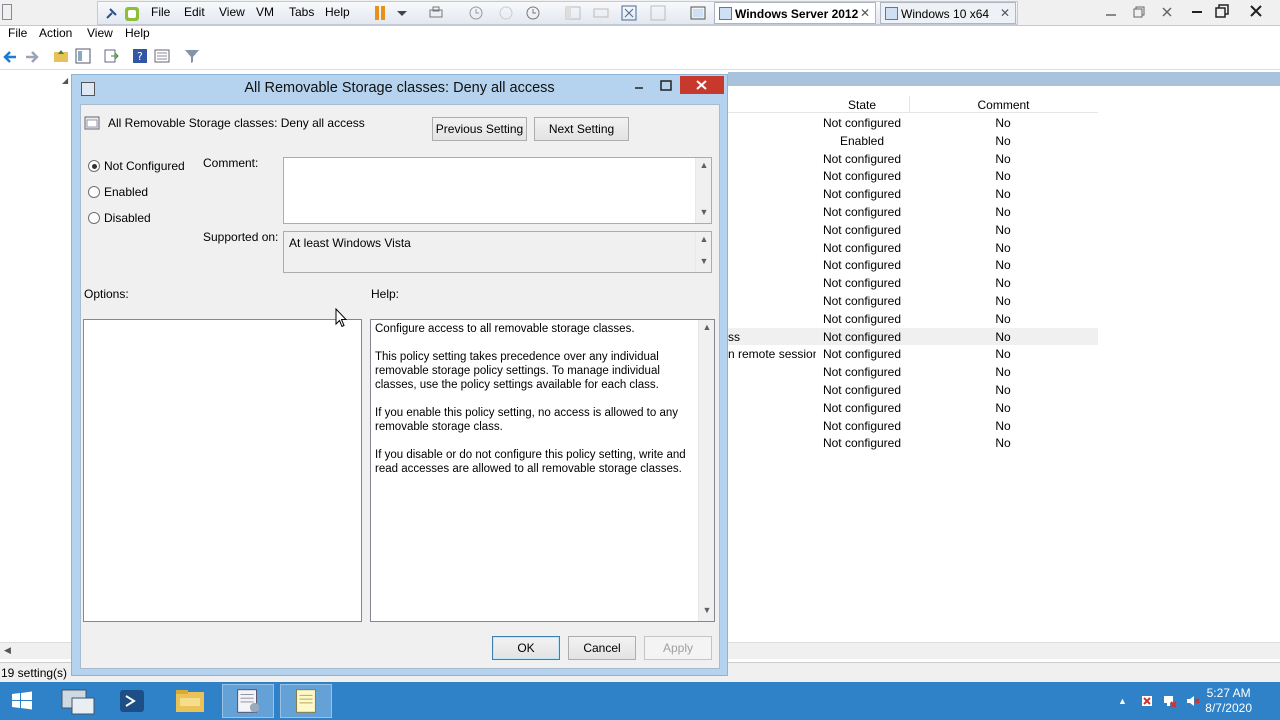 The height and width of the screenshot is (720, 1280). I want to click on restore-icon, so click(1222, 11).